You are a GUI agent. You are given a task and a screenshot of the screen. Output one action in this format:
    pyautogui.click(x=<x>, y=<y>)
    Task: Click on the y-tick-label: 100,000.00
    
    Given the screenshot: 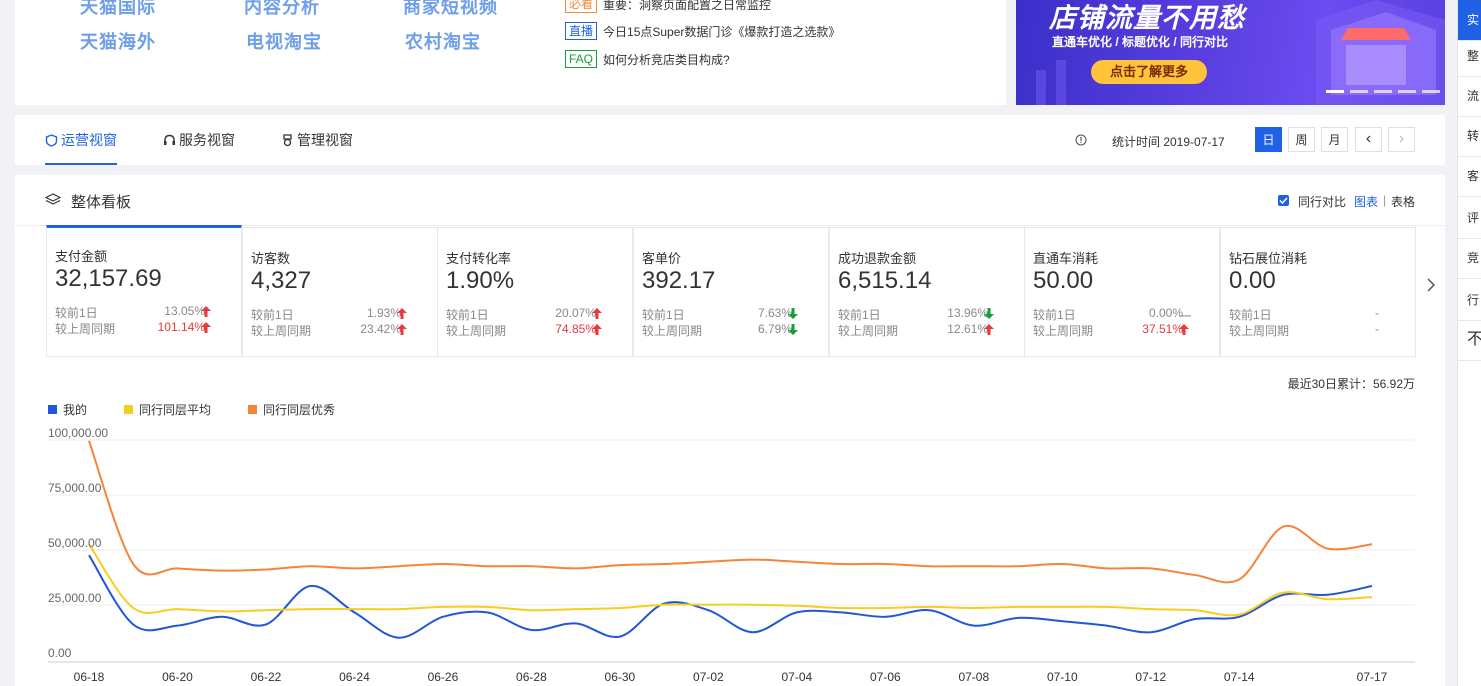 What is the action you would take?
    pyautogui.click(x=78, y=433)
    